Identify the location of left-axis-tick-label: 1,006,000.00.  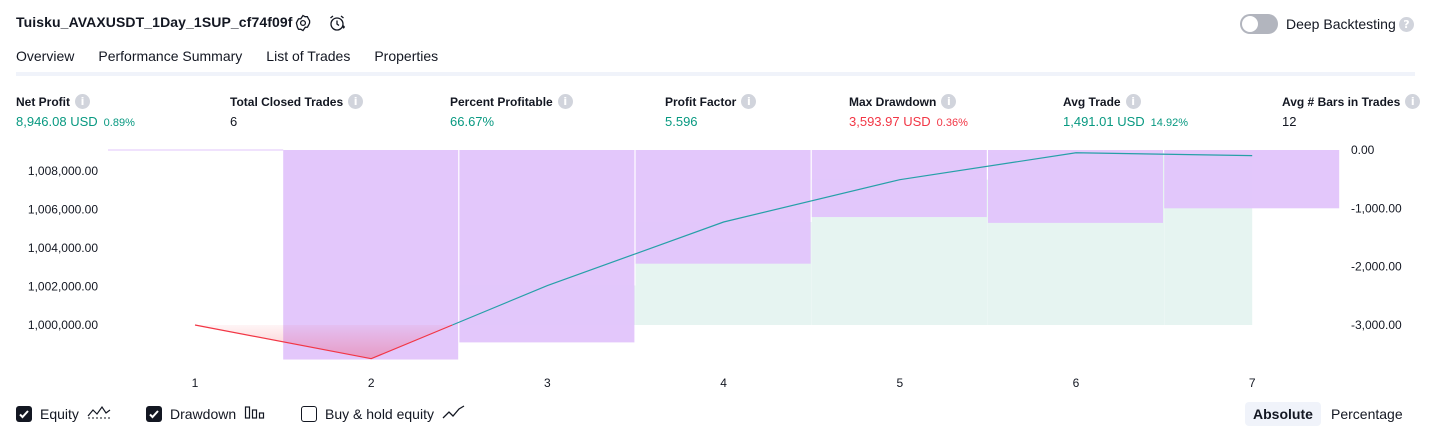
(63, 210).